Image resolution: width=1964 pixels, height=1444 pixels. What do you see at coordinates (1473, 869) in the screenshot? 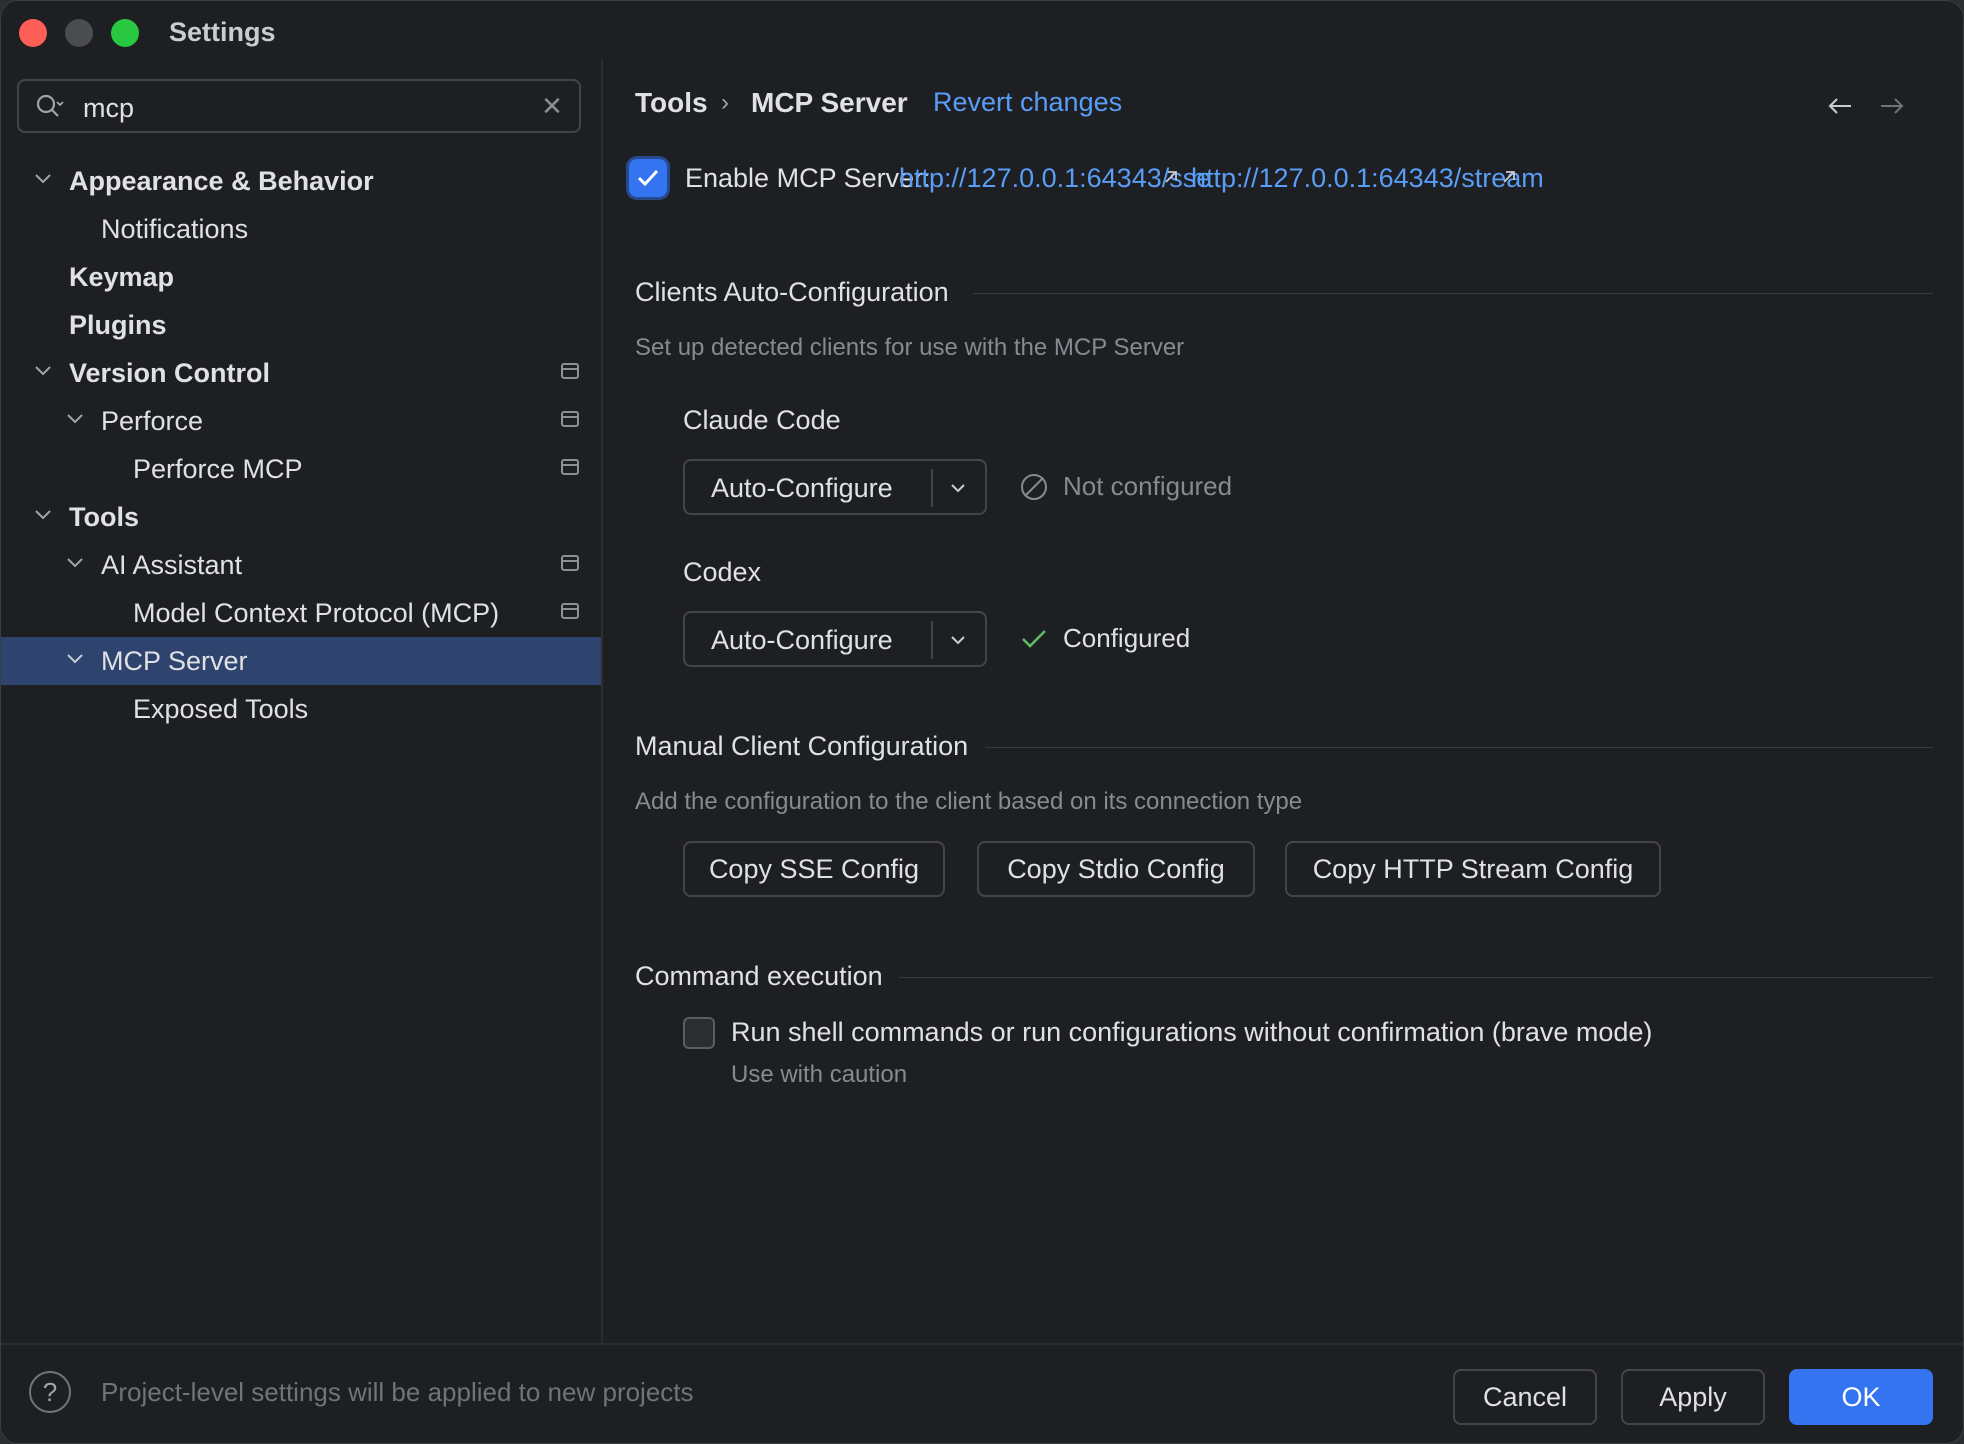
I see `copy-http-stream-config-button: Copy HTTP Stream Config` at bounding box center [1473, 869].